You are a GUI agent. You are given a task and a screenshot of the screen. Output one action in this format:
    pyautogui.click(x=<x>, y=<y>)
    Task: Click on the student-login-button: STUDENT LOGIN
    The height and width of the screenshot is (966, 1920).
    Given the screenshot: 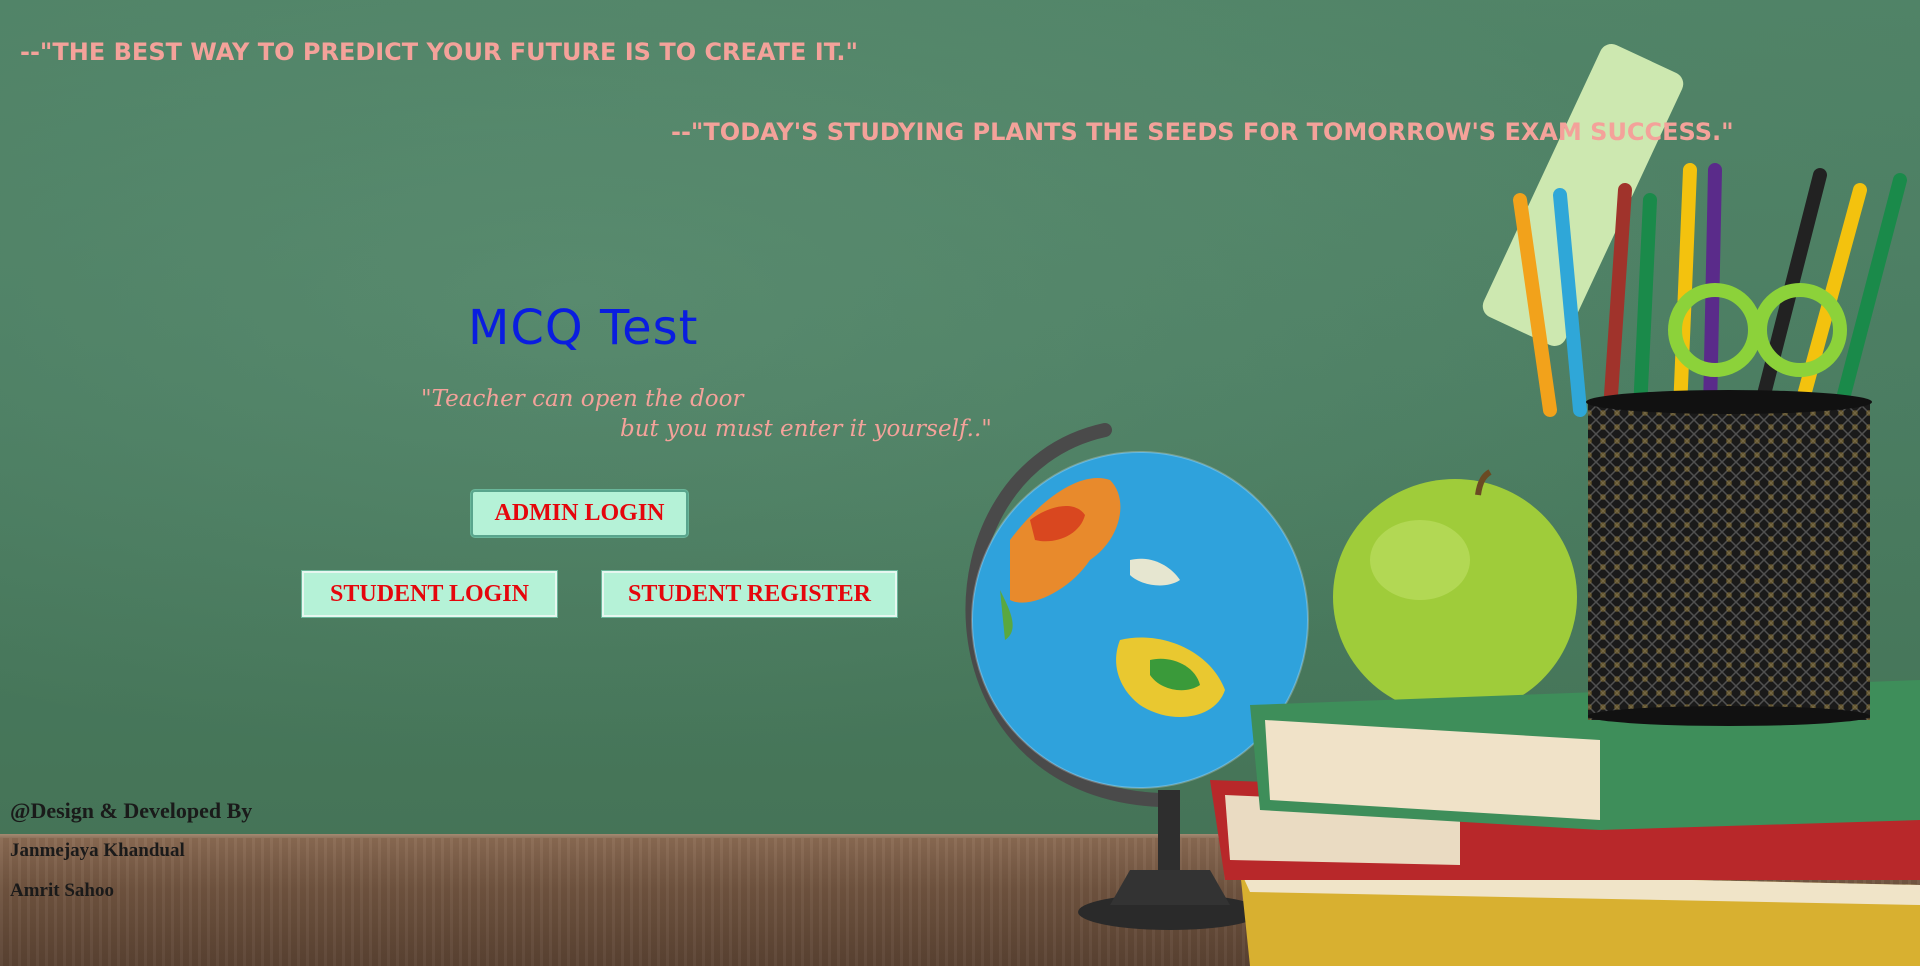 What is the action you would take?
    pyautogui.click(x=429, y=594)
    